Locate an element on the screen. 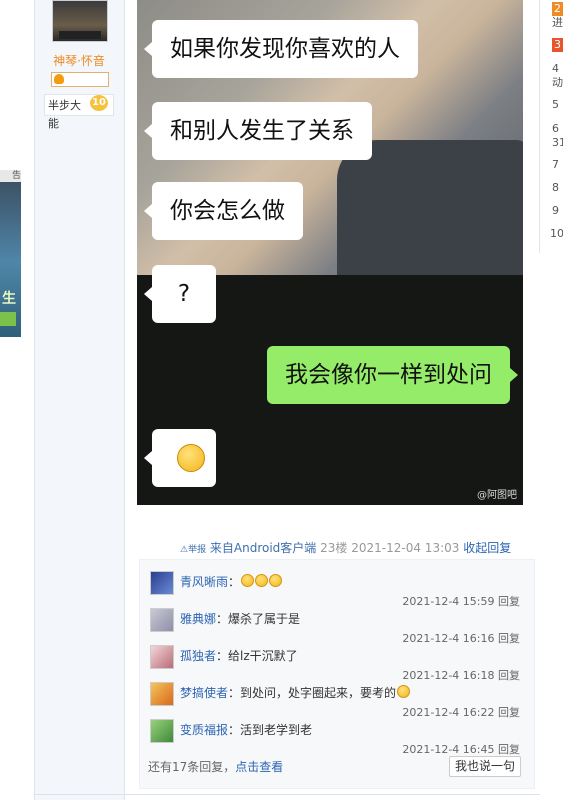  rank-item: 10 is located at coordinates (556, 234).